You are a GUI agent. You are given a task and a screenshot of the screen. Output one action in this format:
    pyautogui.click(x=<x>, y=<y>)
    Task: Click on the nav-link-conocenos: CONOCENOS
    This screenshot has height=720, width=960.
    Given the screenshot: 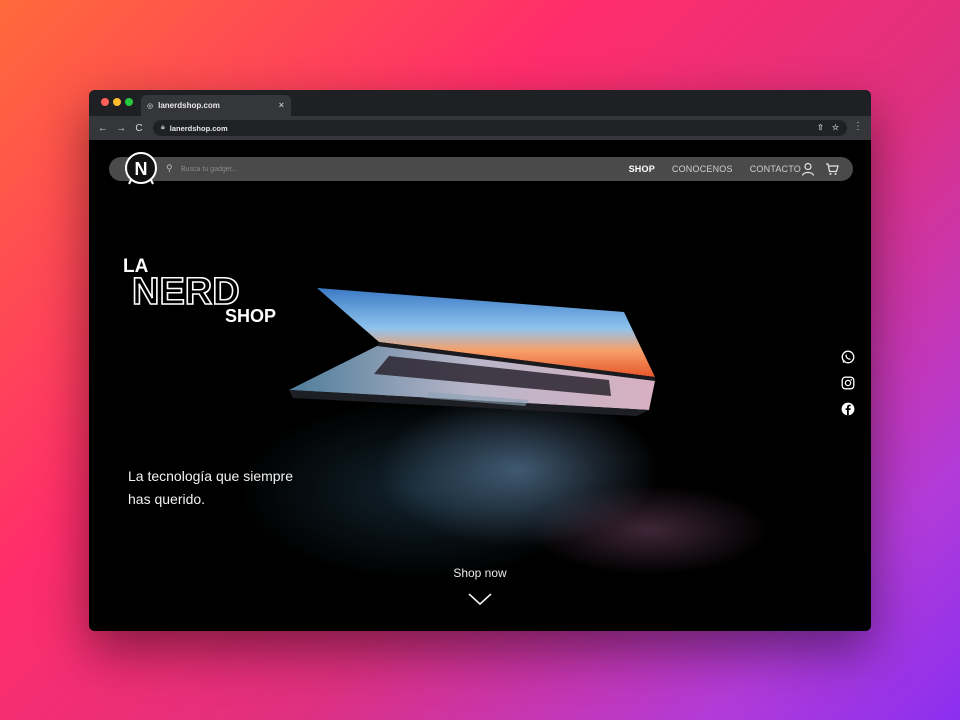 What is the action you would take?
    pyautogui.click(x=702, y=169)
    